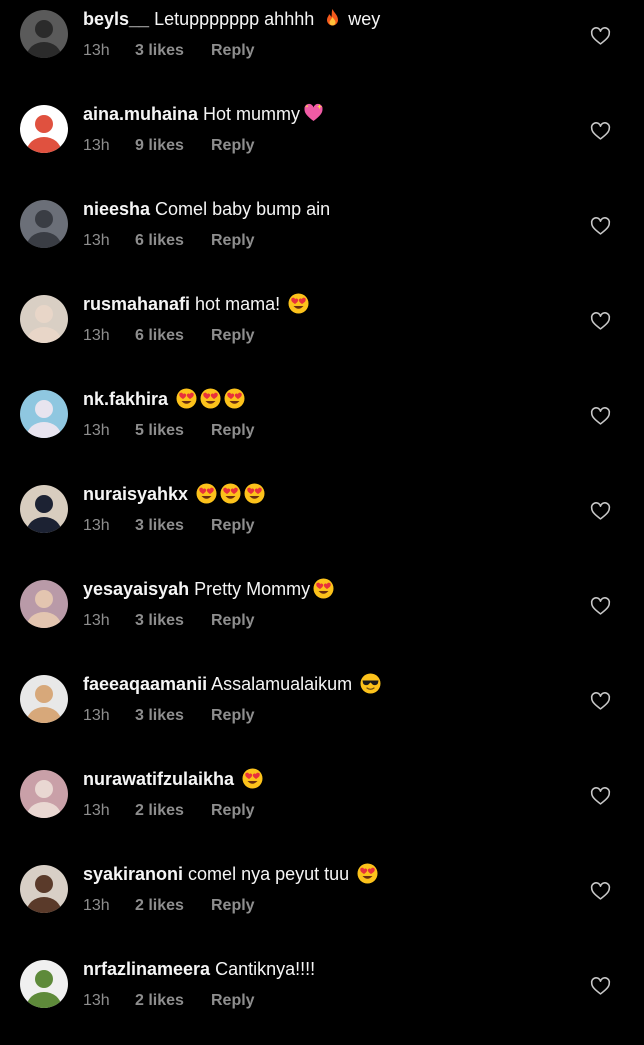  Describe the element at coordinates (333, 209) in the screenshot. I see `comment-text: nieesha Comel baby bump ain` at that location.